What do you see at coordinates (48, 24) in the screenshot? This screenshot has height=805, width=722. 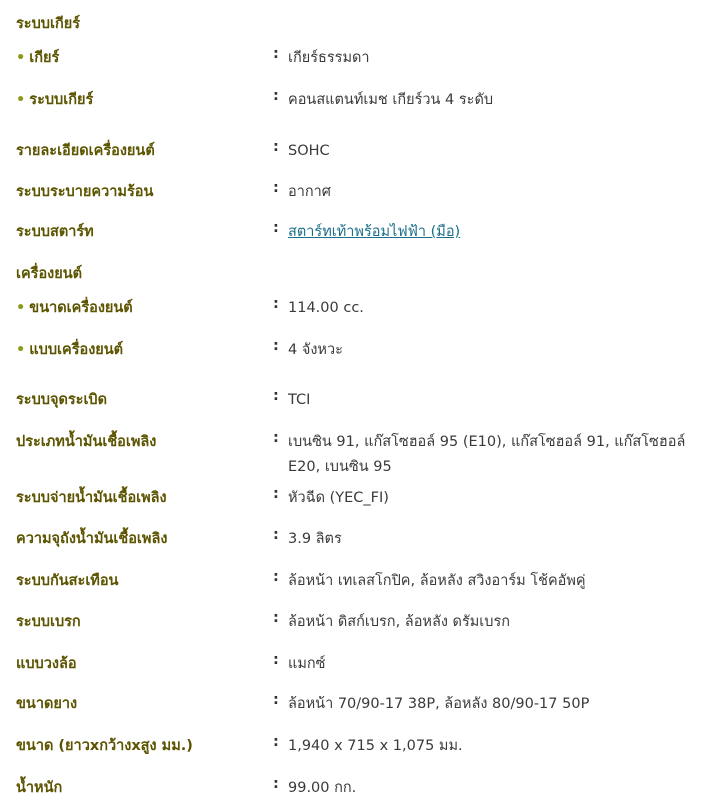 I see `section-title: ระบบเกียร์` at bounding box center [48, 24].